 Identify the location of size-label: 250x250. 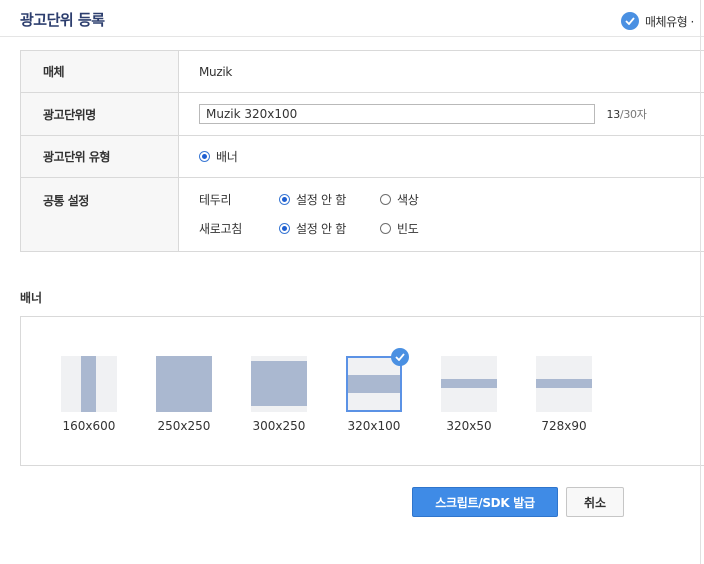
(184, 426).